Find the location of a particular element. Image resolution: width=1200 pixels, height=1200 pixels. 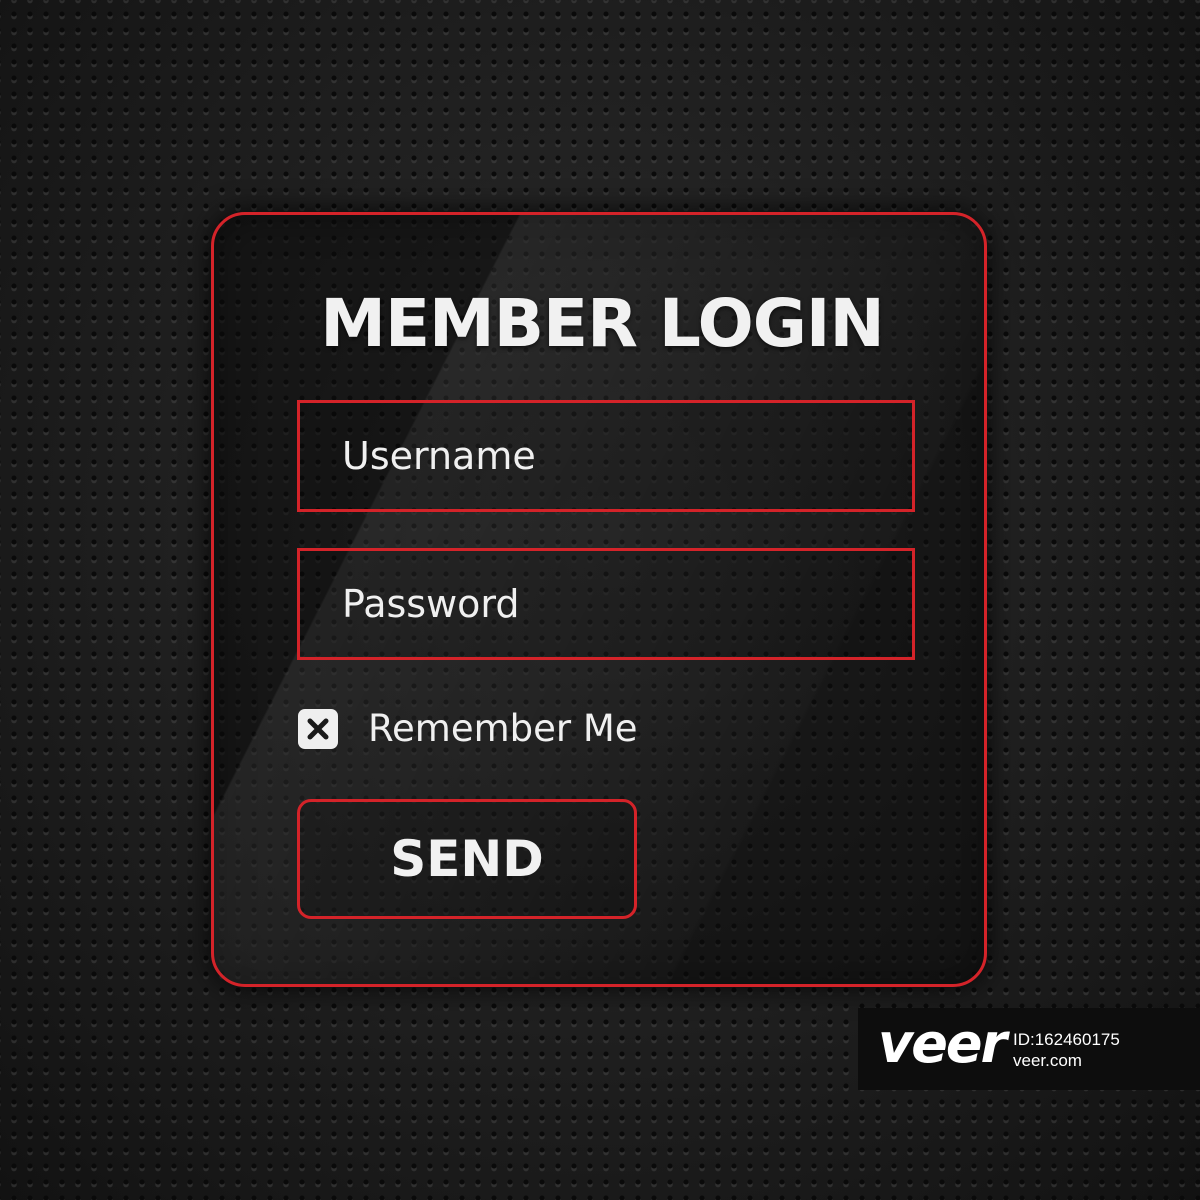

watermark-site: veer.com is located at coordinates (1047, 1060).